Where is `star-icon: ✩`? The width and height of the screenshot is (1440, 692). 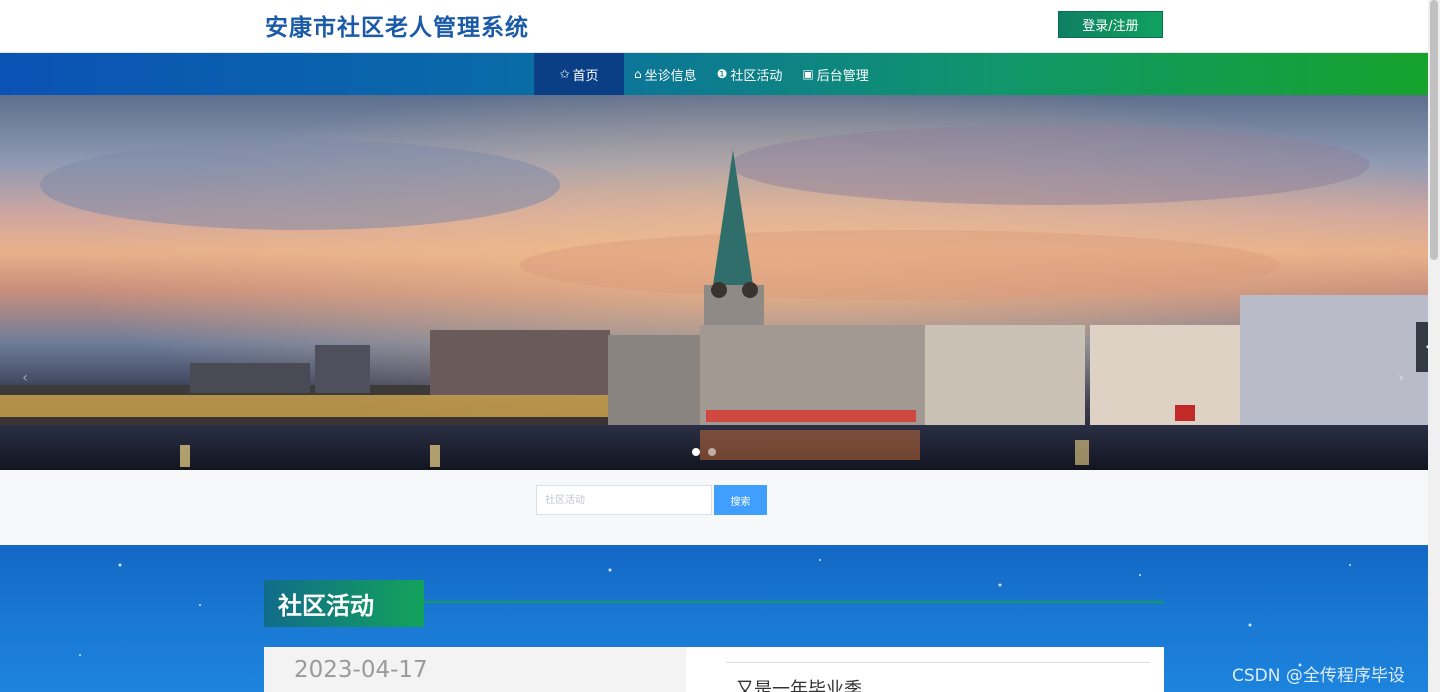 star-icon: ✩ is located at coordinates (564, 74).